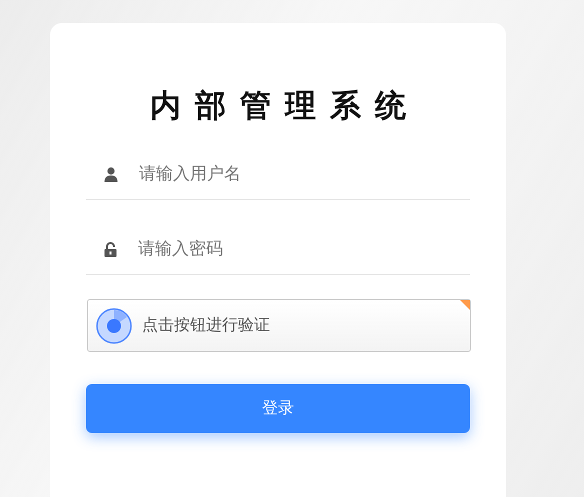  I want to click on user-icon, so click(111, 174).